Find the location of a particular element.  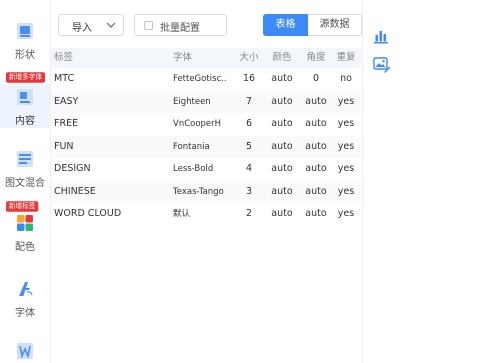

sidebar-item-palette: 配色 is located at coordinates (25, 235).